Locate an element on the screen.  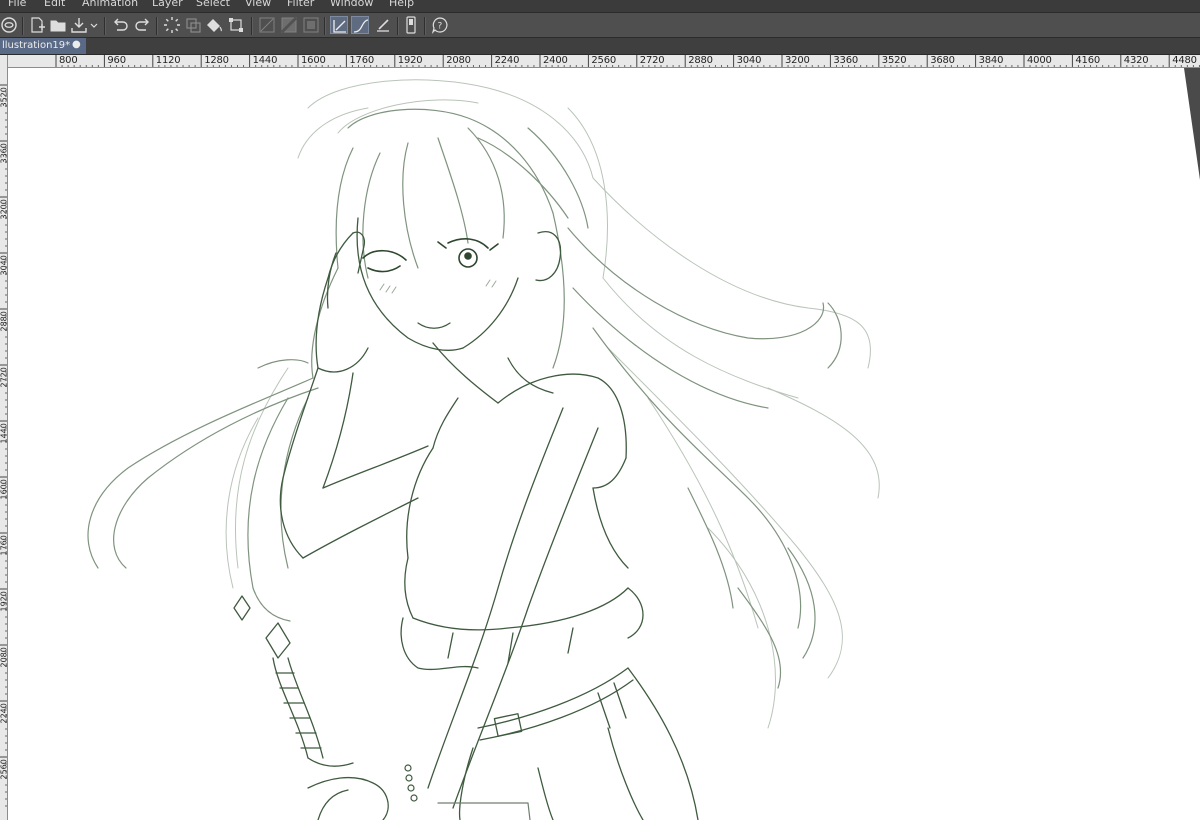
menu-select: Select is located at coordinates (213, 4).